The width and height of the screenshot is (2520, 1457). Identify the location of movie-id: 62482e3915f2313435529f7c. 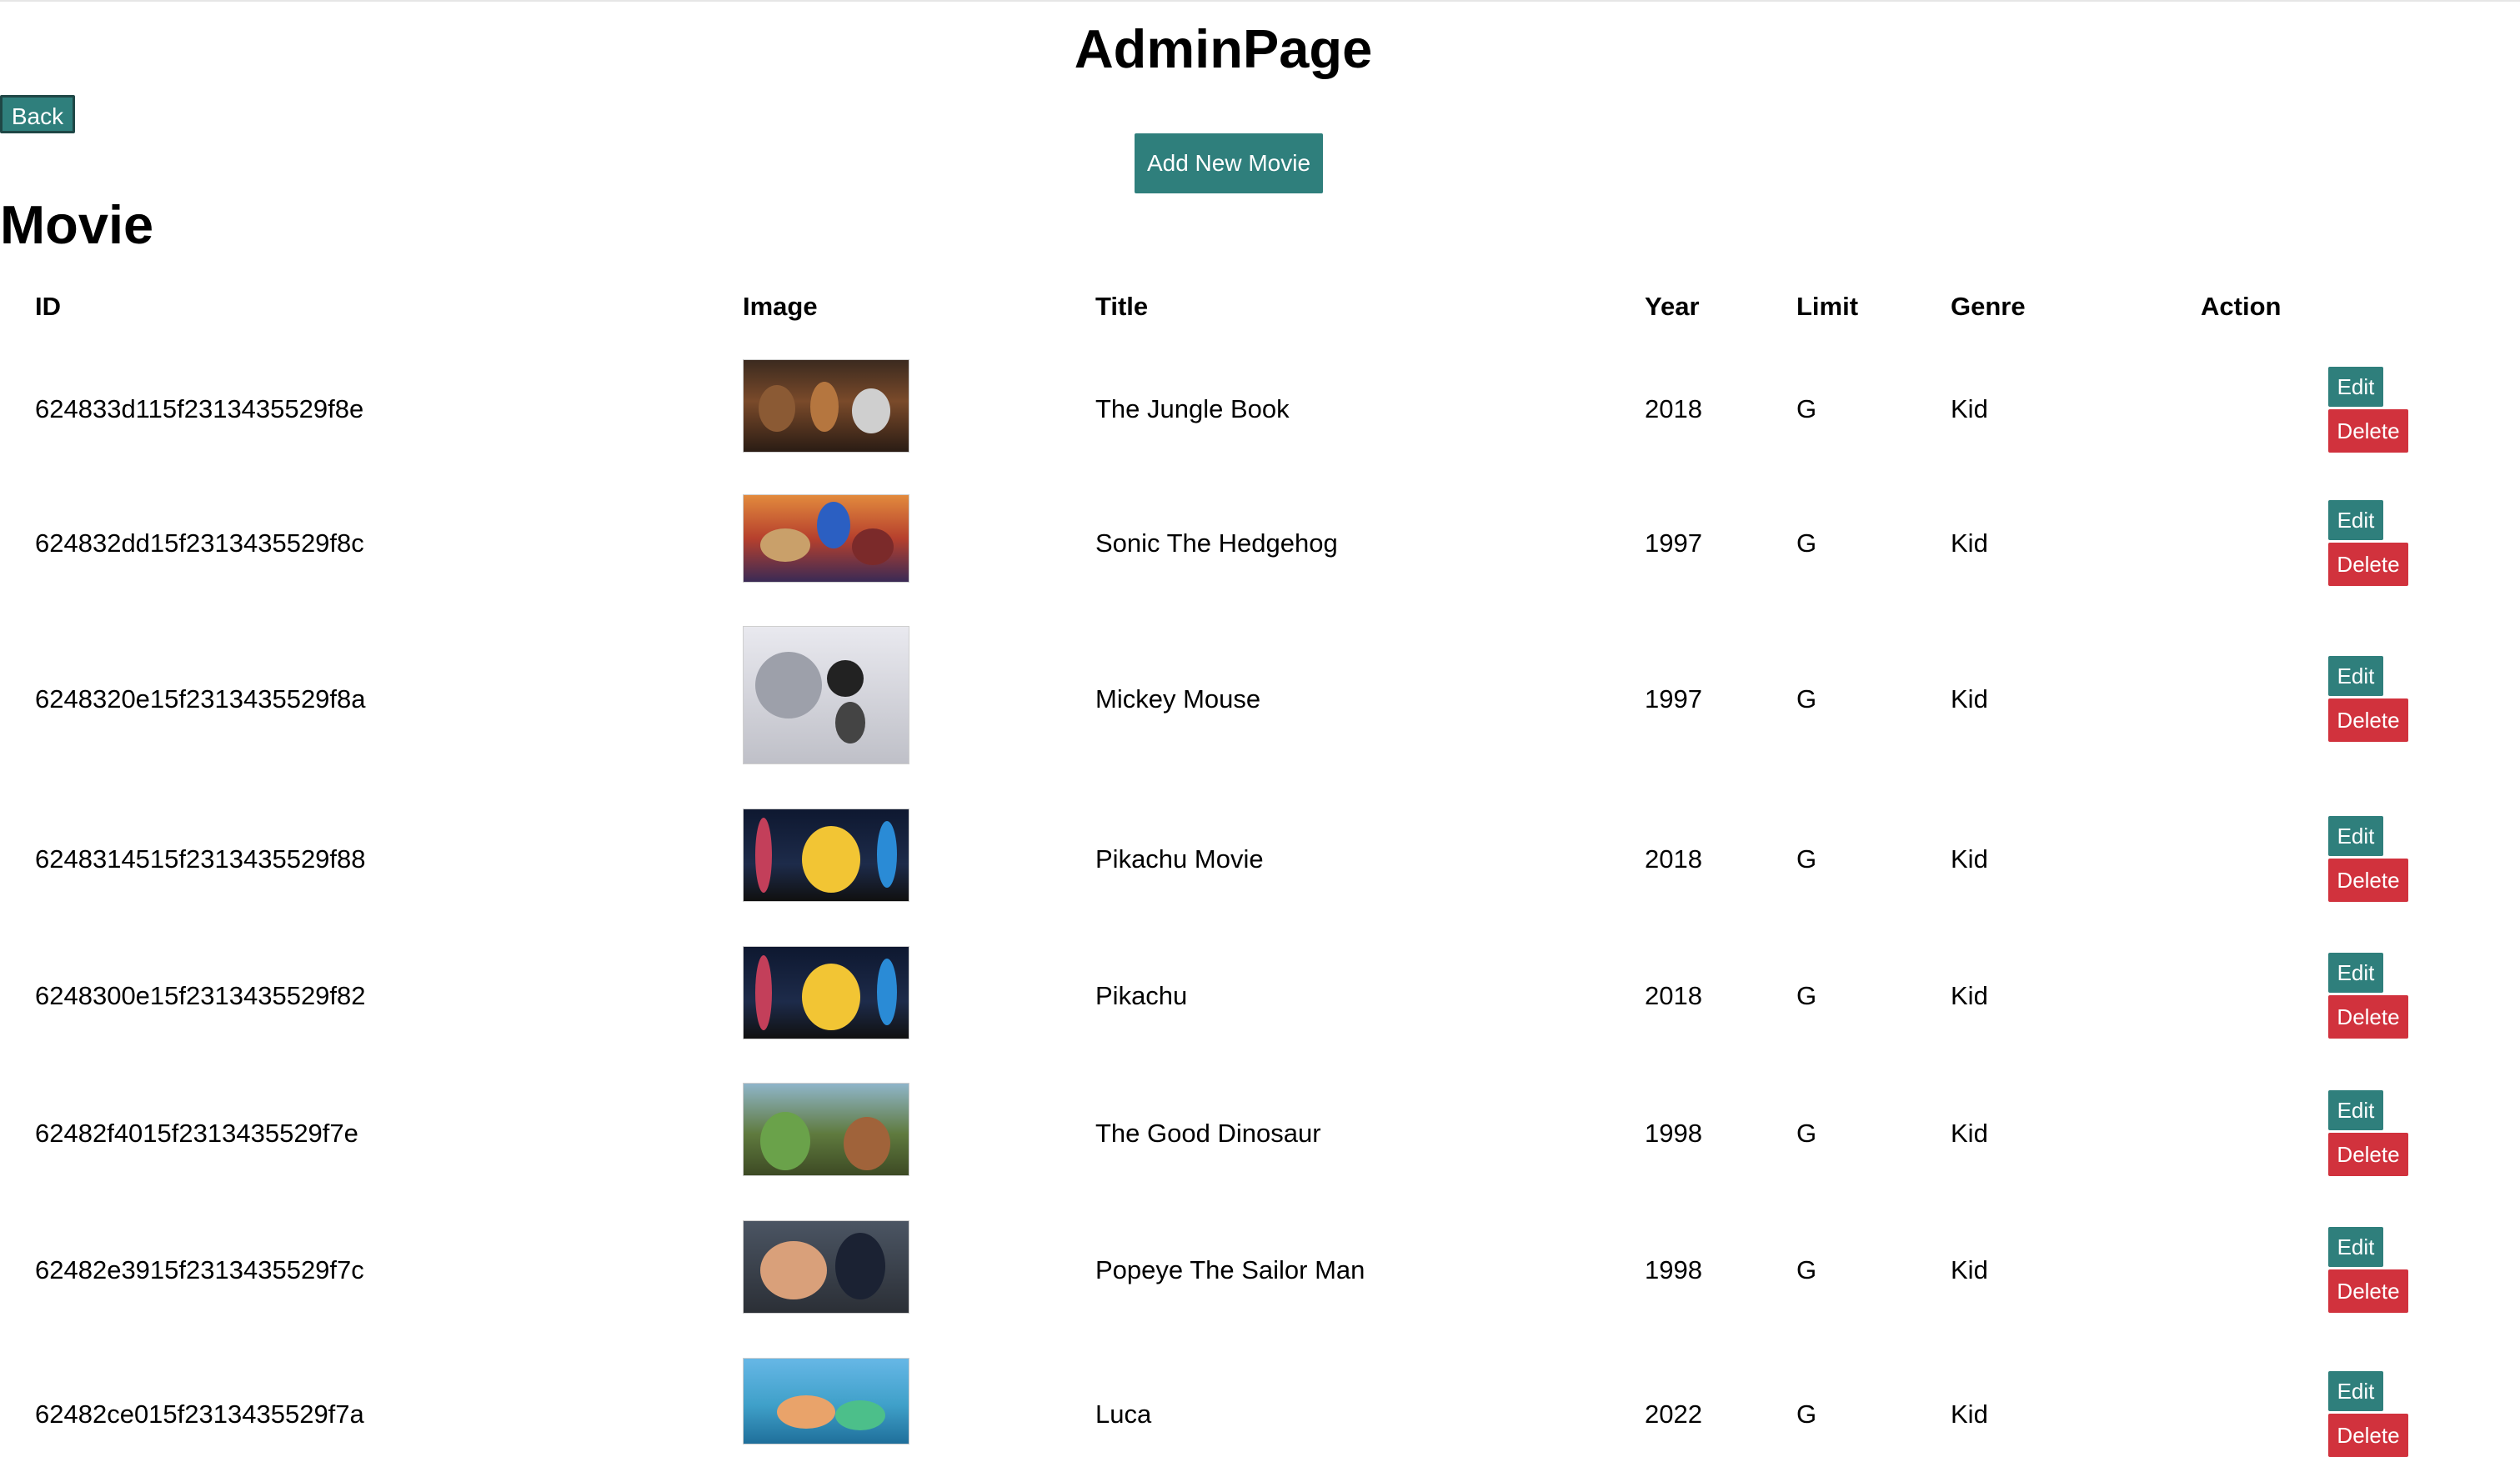
(199, 1269).